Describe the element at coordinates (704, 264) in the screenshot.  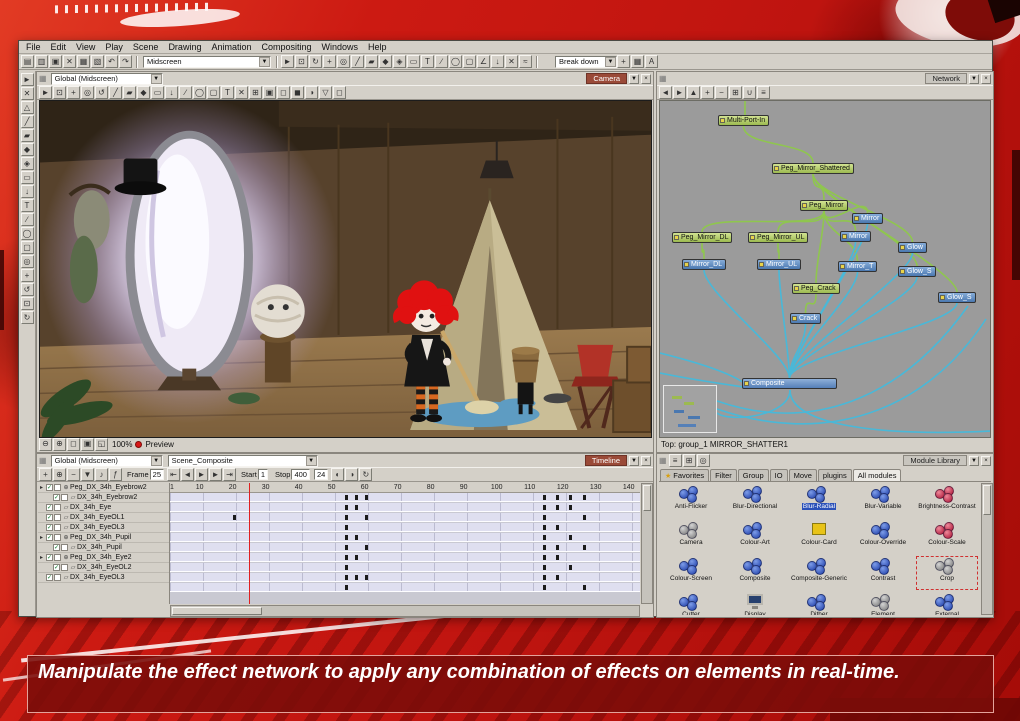
I see `network-node-mirror_dl: Mirror_DL` at that location.